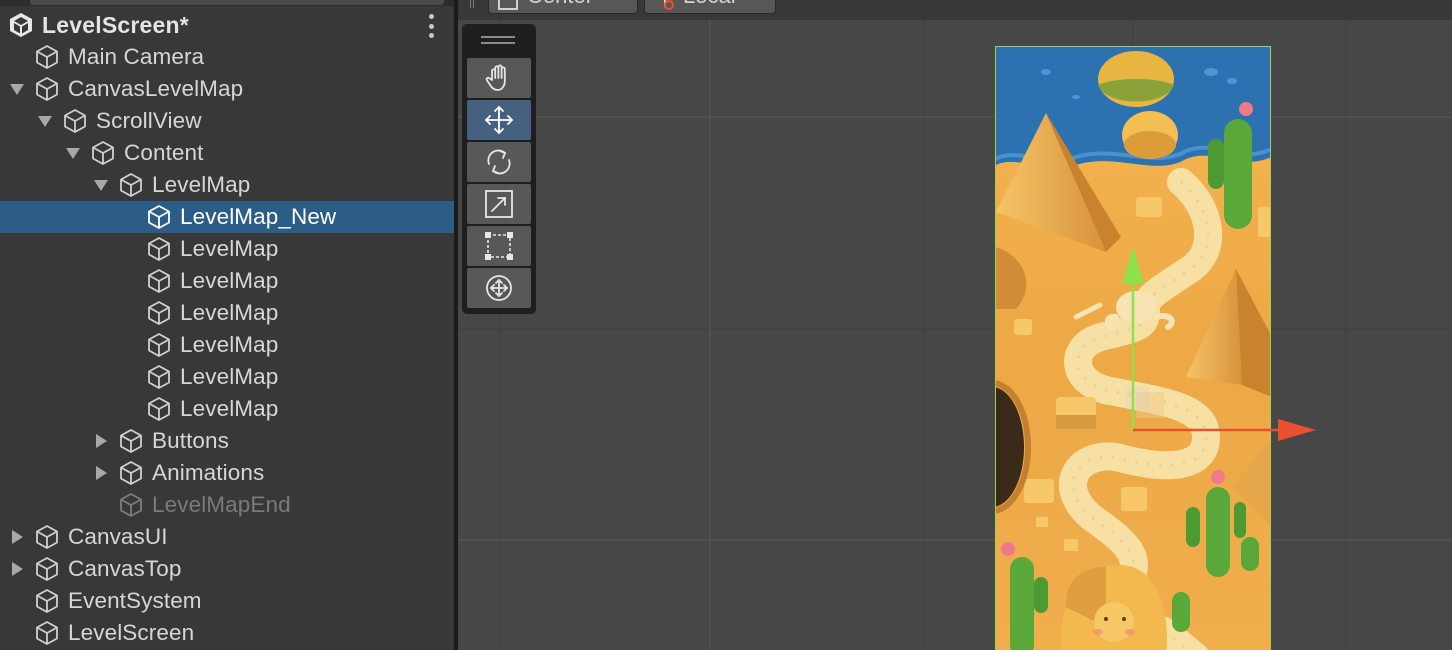 The height and width of the screenshot is (650, 1452). Describe the element at coordinates (135, 600) in the screenshot. I see `hierarchy-item-label: EventSystem` at that location.